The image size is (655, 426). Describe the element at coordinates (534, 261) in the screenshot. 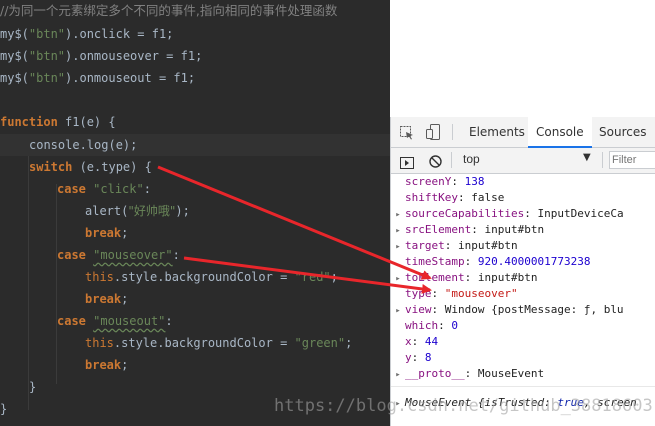

I see `console-property-value: 920.4000001773238` at that location.